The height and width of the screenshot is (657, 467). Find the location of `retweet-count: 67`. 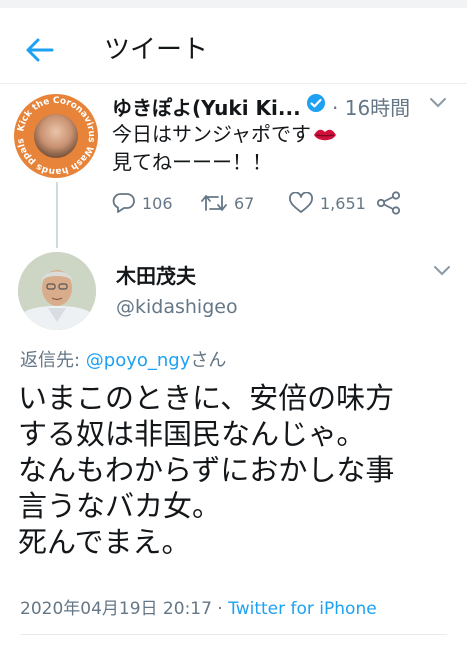

retweet-count: 67 is located at coordinates (244, 203).